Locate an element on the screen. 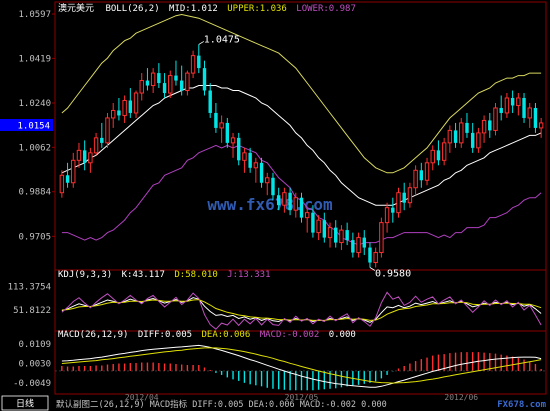 This screenshot has width=550, height=411. macd-value-label: MACD:-0.002 is located at coordinates (290, 335).